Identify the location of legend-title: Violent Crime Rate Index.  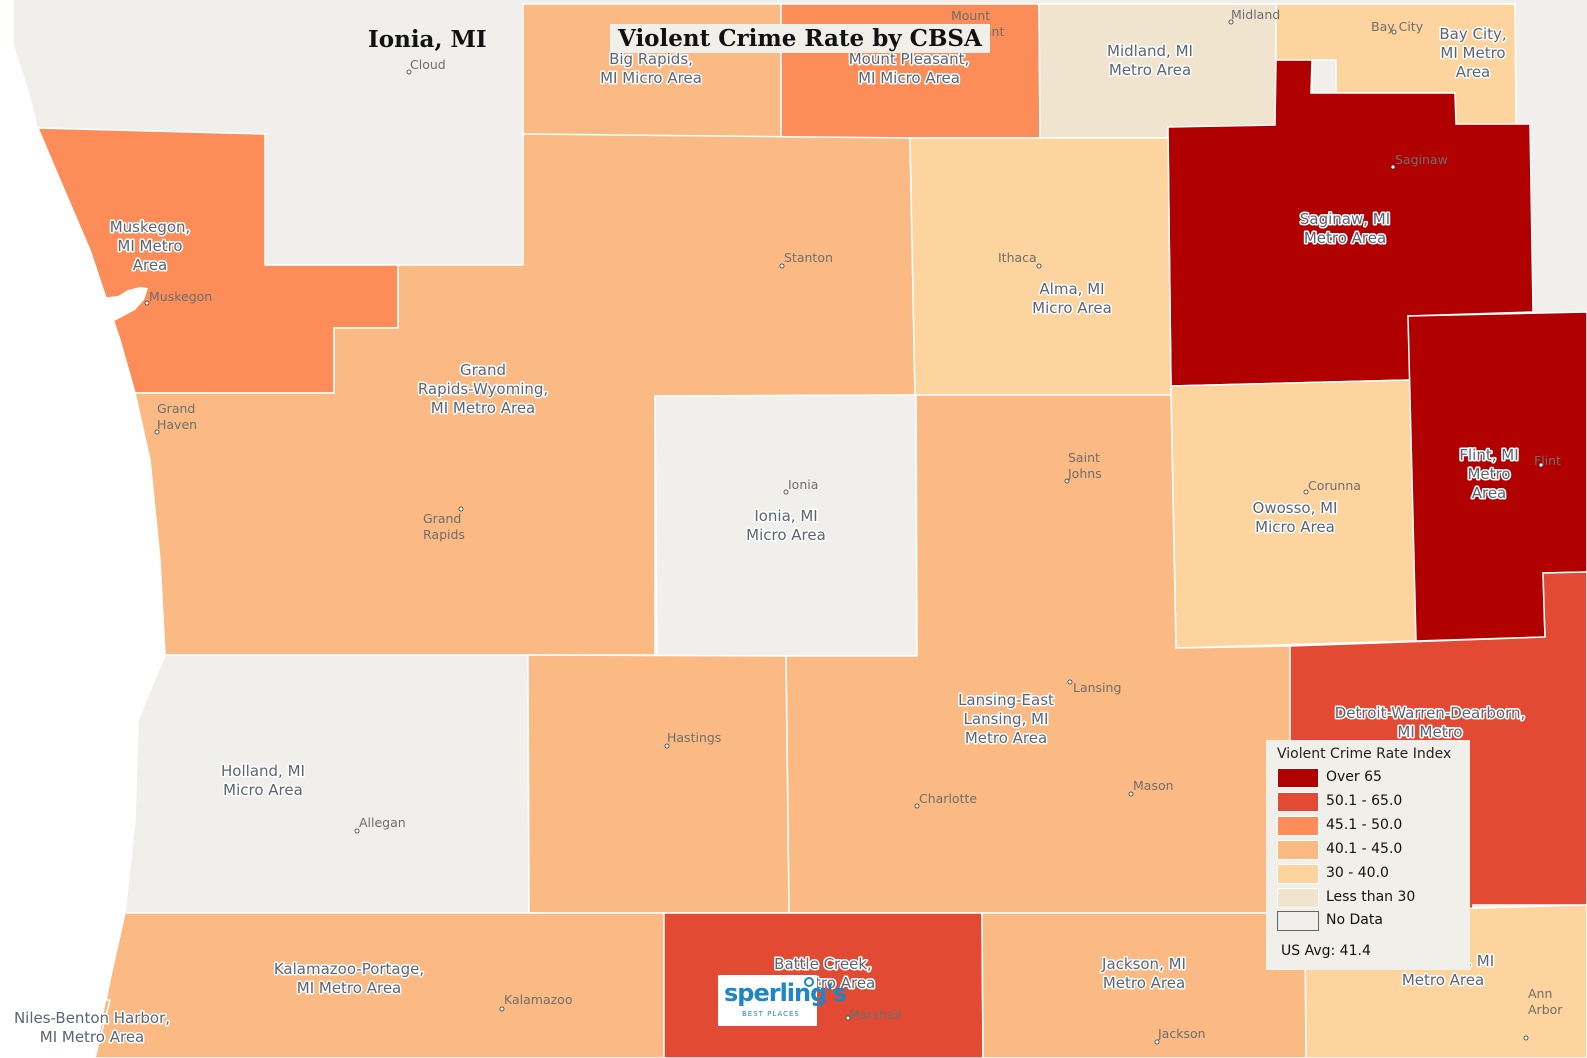
(1364, 754).